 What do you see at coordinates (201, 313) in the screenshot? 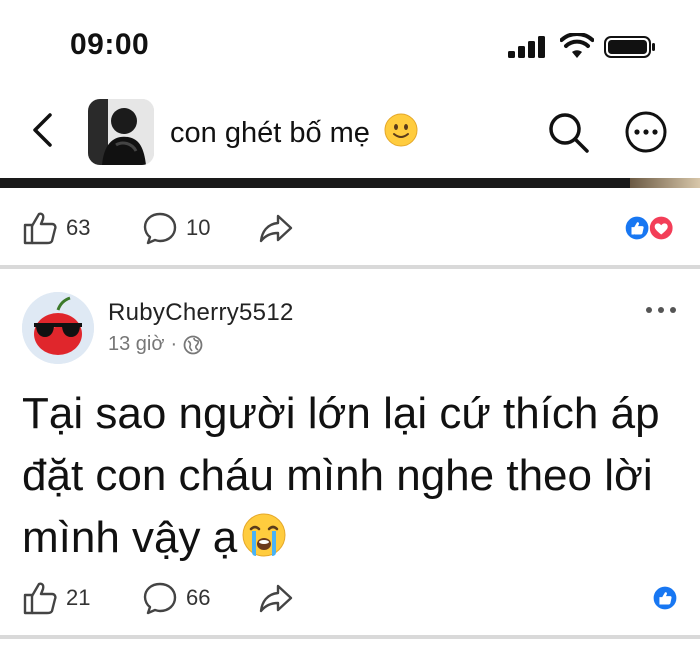
I see `author-name: RubyCherry5512` at bounding box center [201, 313].